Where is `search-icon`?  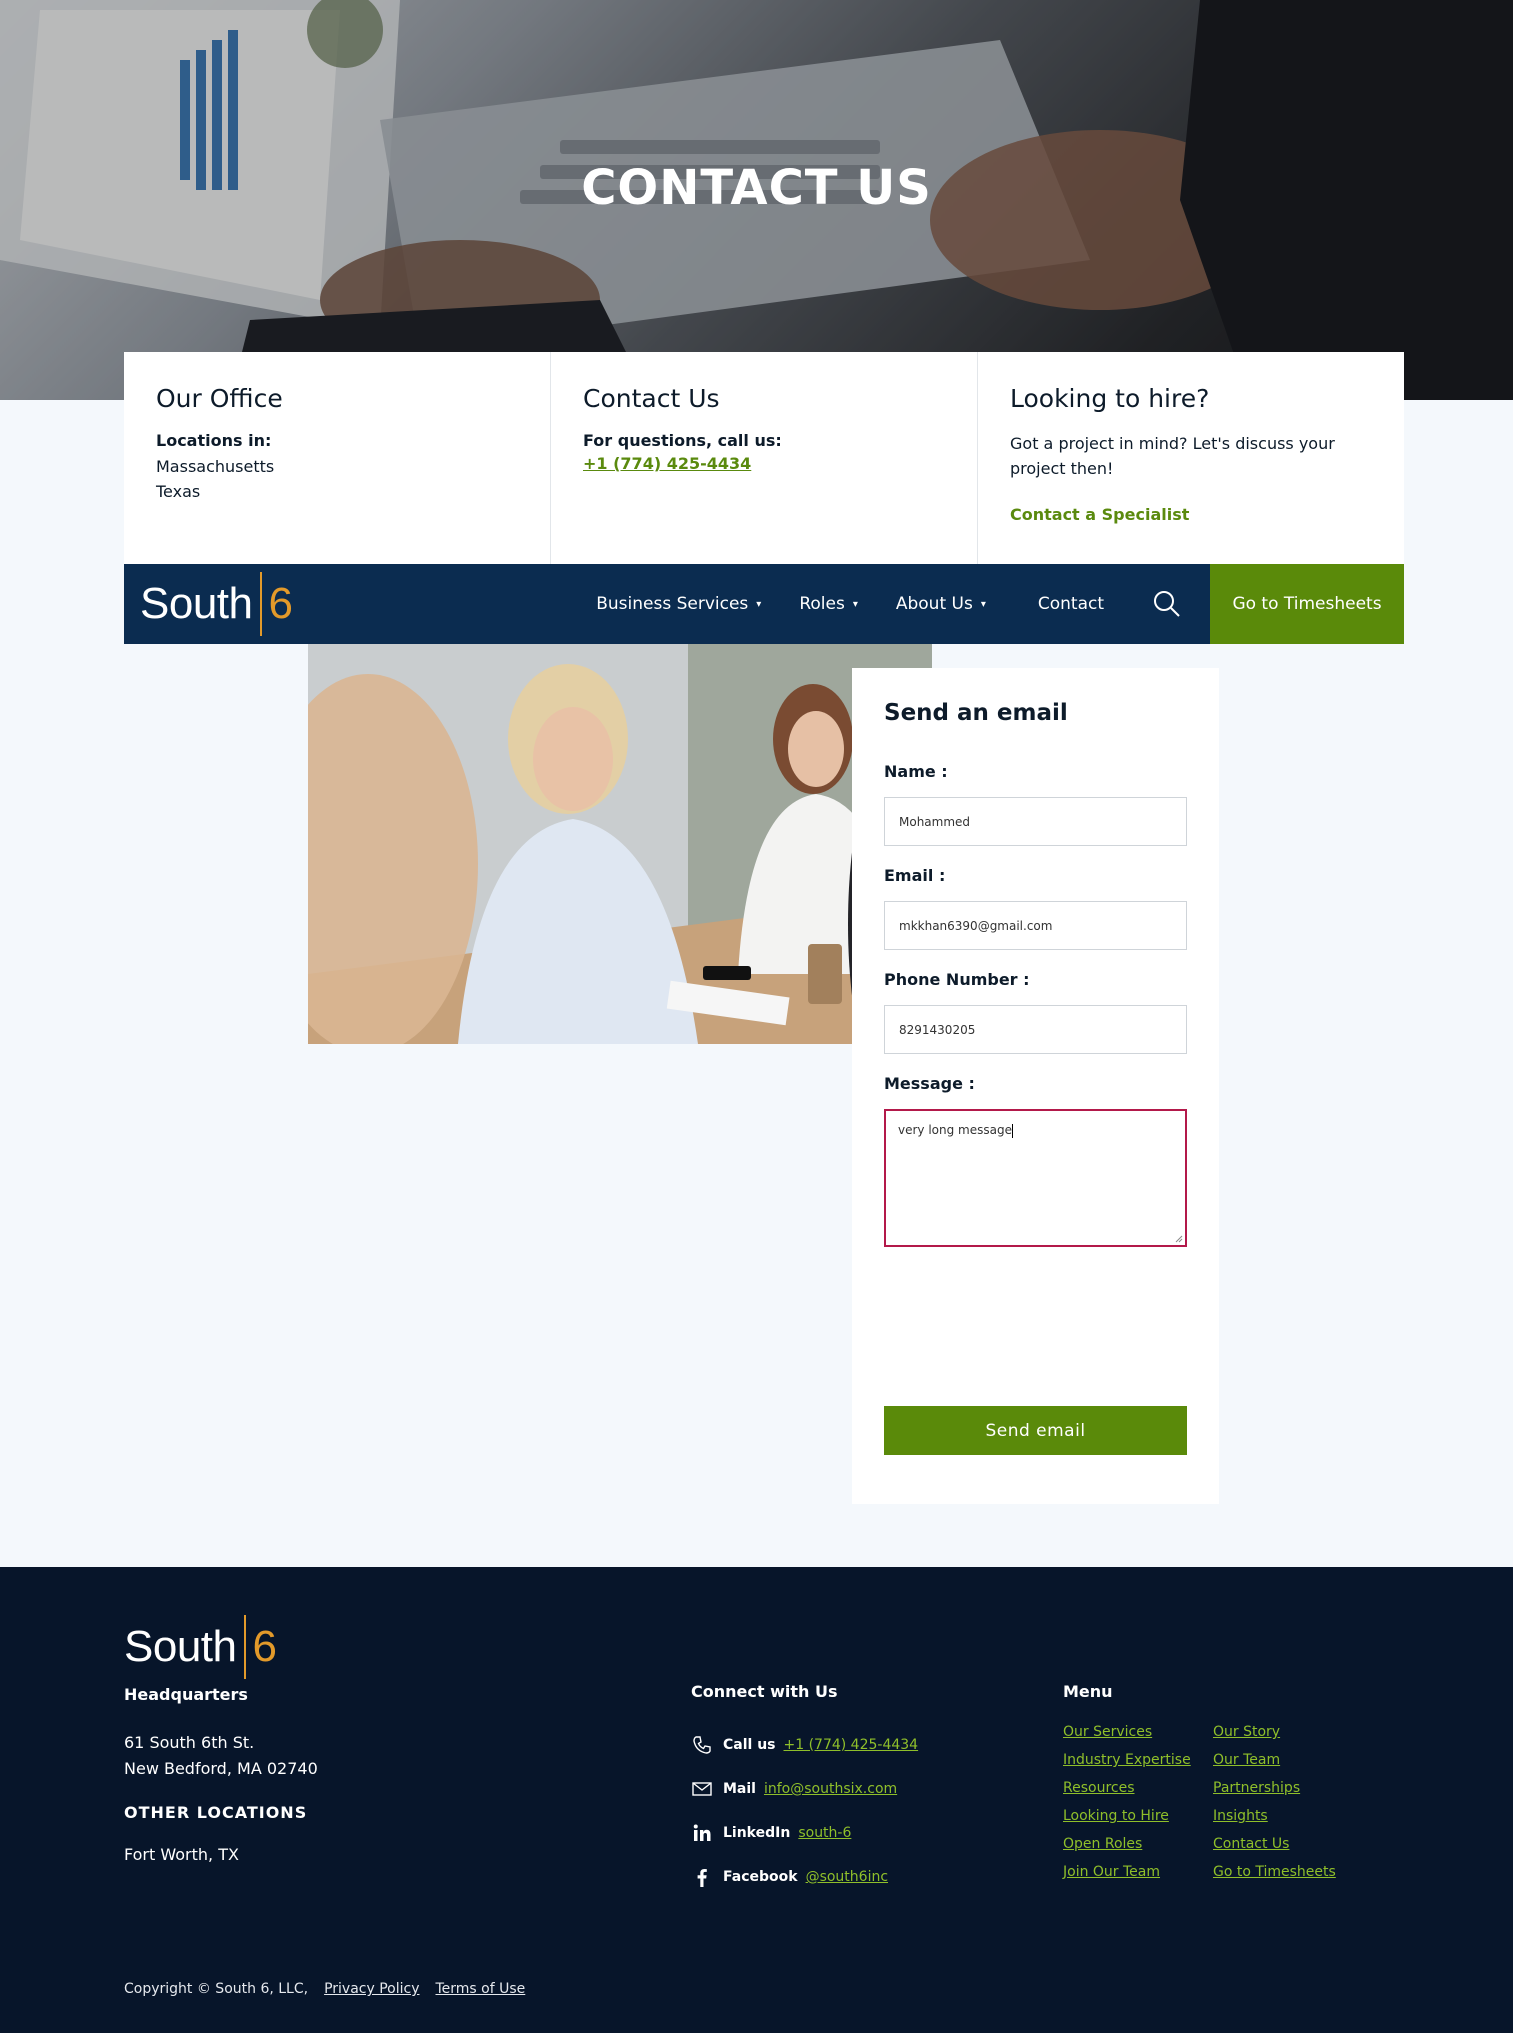
search-icon is located at coordinates (1167, 604).